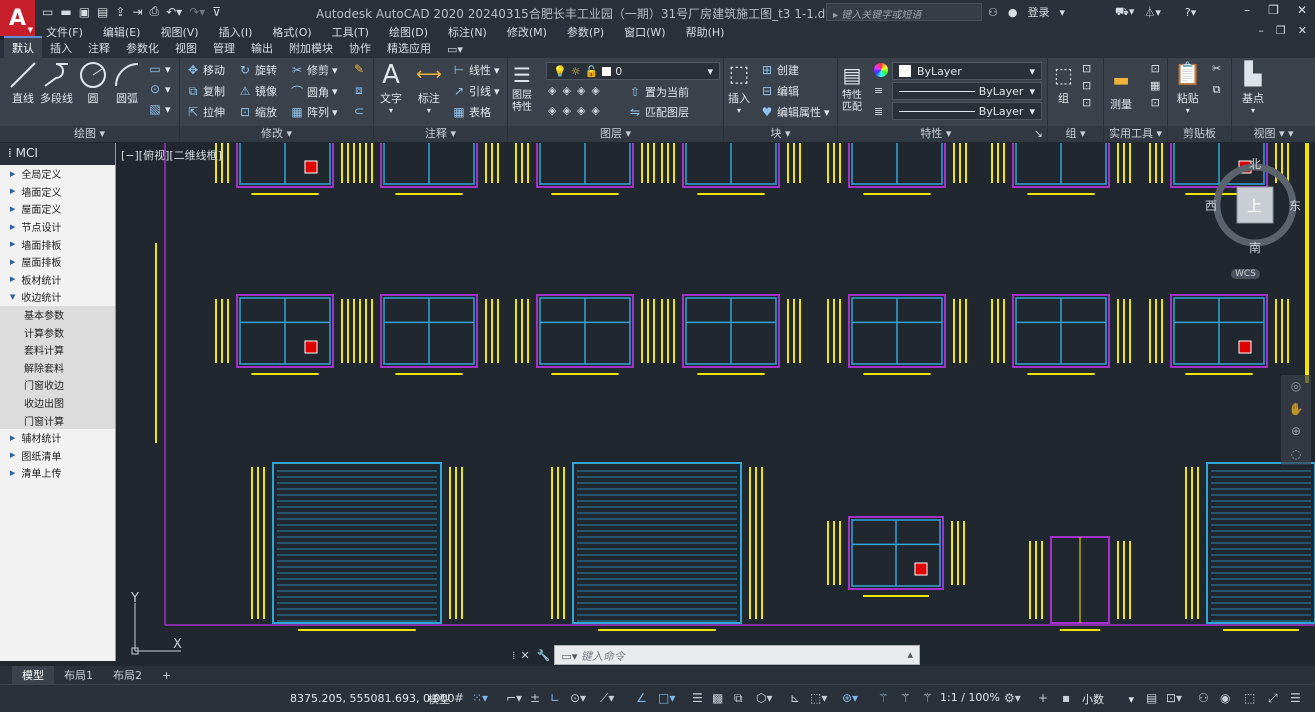 This screenshot has height=712, width=1315. Describe the element at coordinates (1296, 454) in the screenshot. I see `orbit-icon: ◌` at that location.